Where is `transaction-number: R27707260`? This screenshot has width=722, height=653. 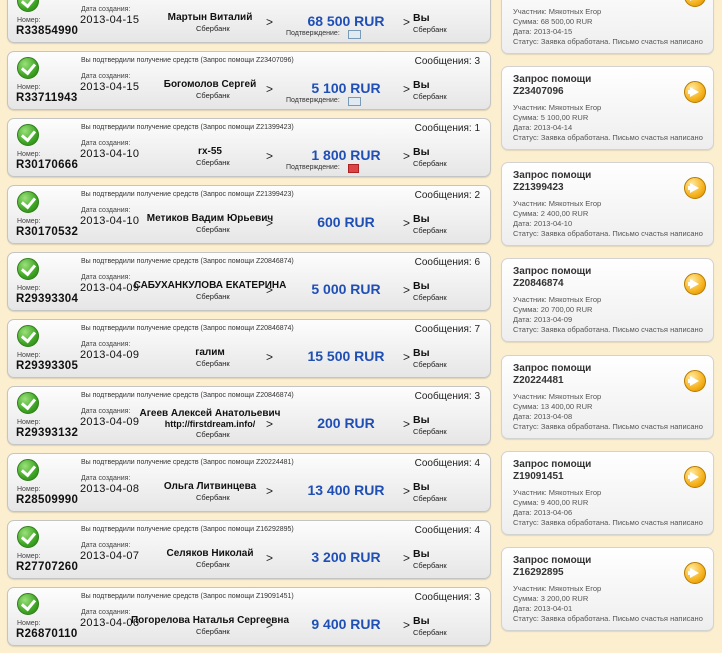 transaction-number: R27707260 is located at coordinates (47, 567).